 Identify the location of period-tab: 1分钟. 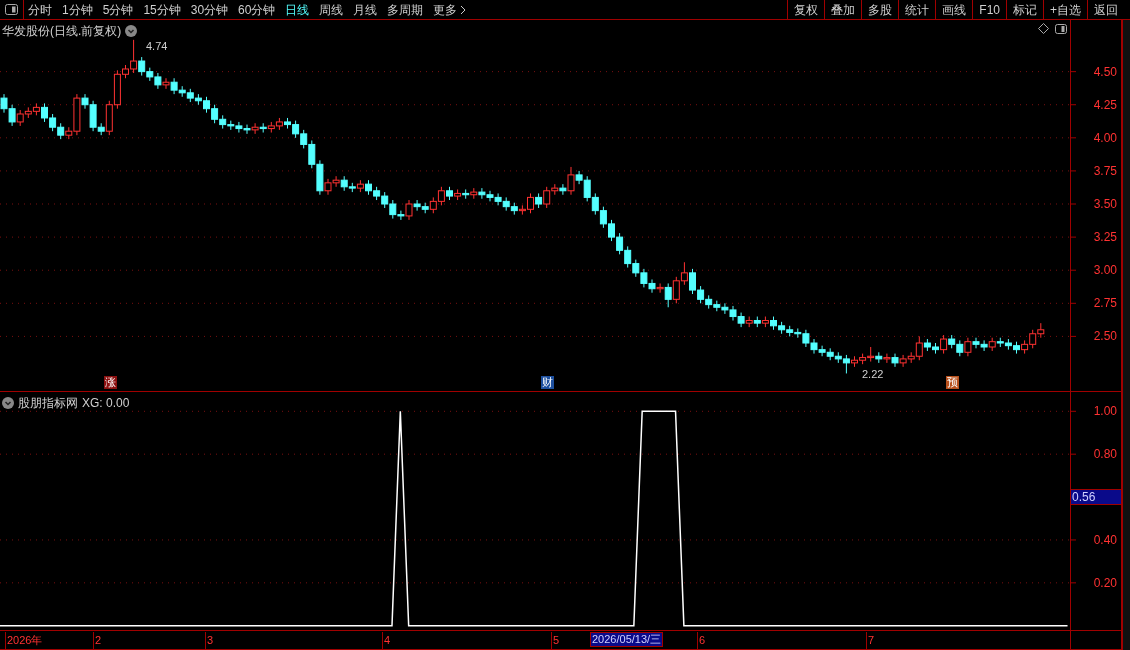
(77, 9).